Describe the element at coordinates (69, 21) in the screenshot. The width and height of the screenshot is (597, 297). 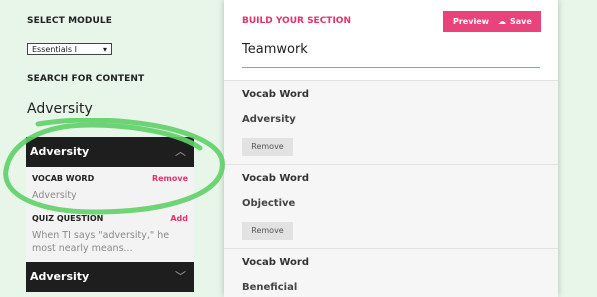
I see `select-module-label: SELECT MODULE` at that location.